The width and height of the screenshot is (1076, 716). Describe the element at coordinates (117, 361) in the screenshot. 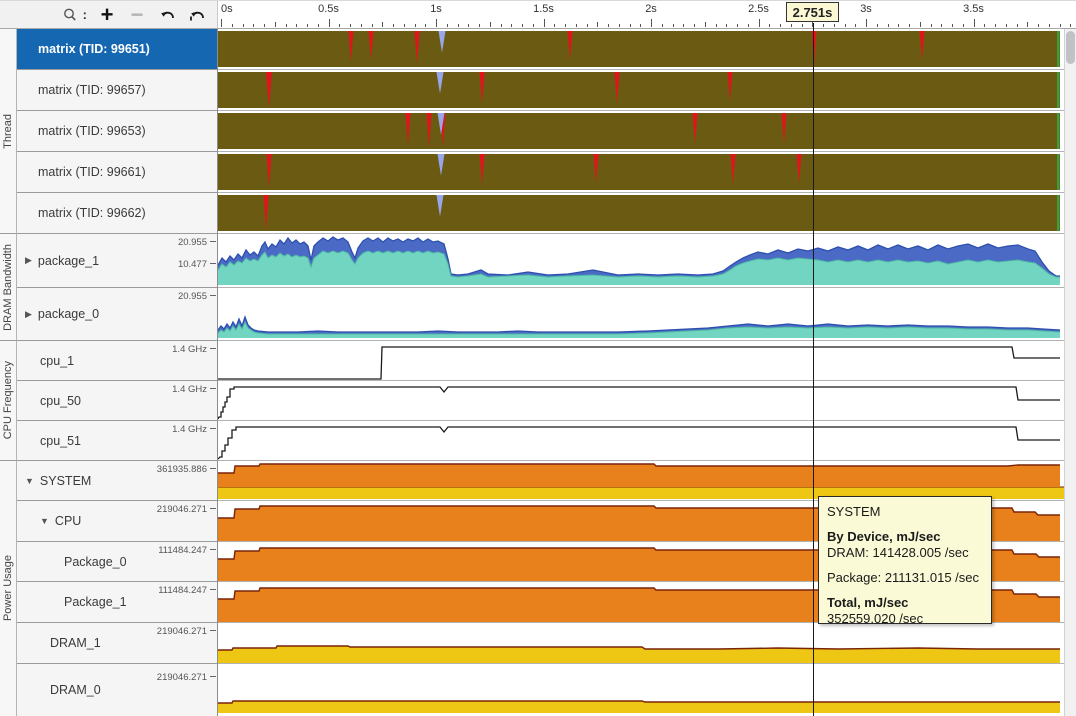

I see `row-label-cpu-1: cpu_1 1.4 GHz` at that location.